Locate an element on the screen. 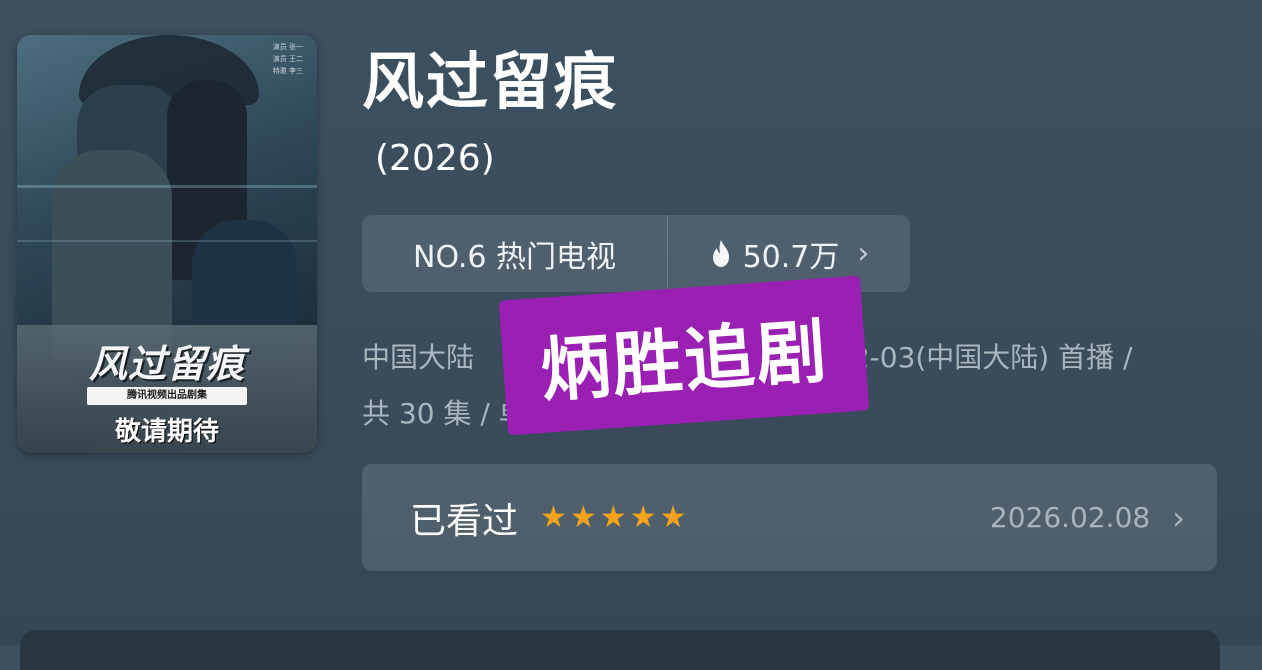  poster-title: 风过留痕 is located at coordinates (166, 364).